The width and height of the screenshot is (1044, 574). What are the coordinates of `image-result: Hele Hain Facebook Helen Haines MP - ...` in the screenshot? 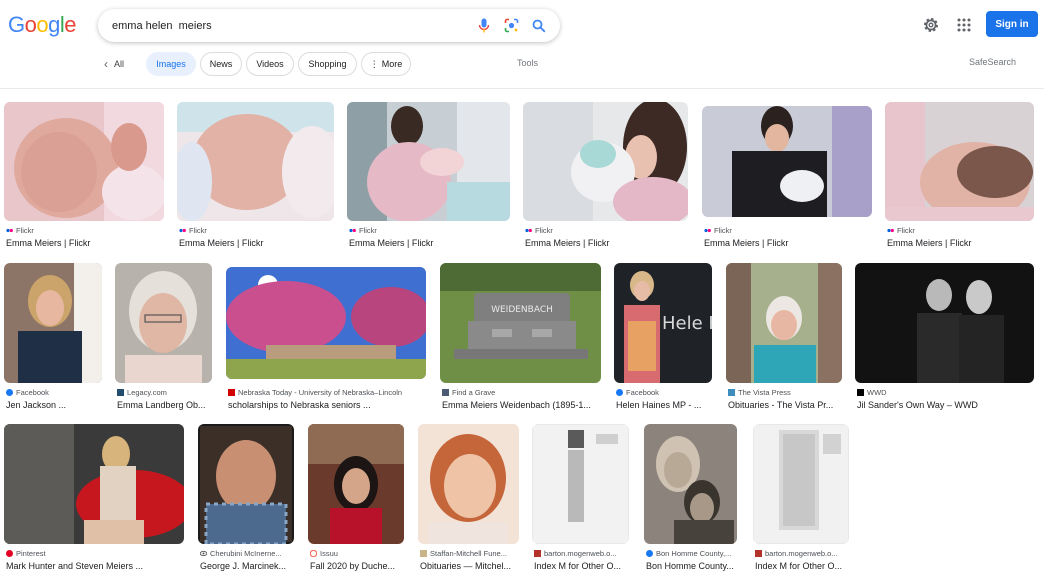 It's located at (663, 338).